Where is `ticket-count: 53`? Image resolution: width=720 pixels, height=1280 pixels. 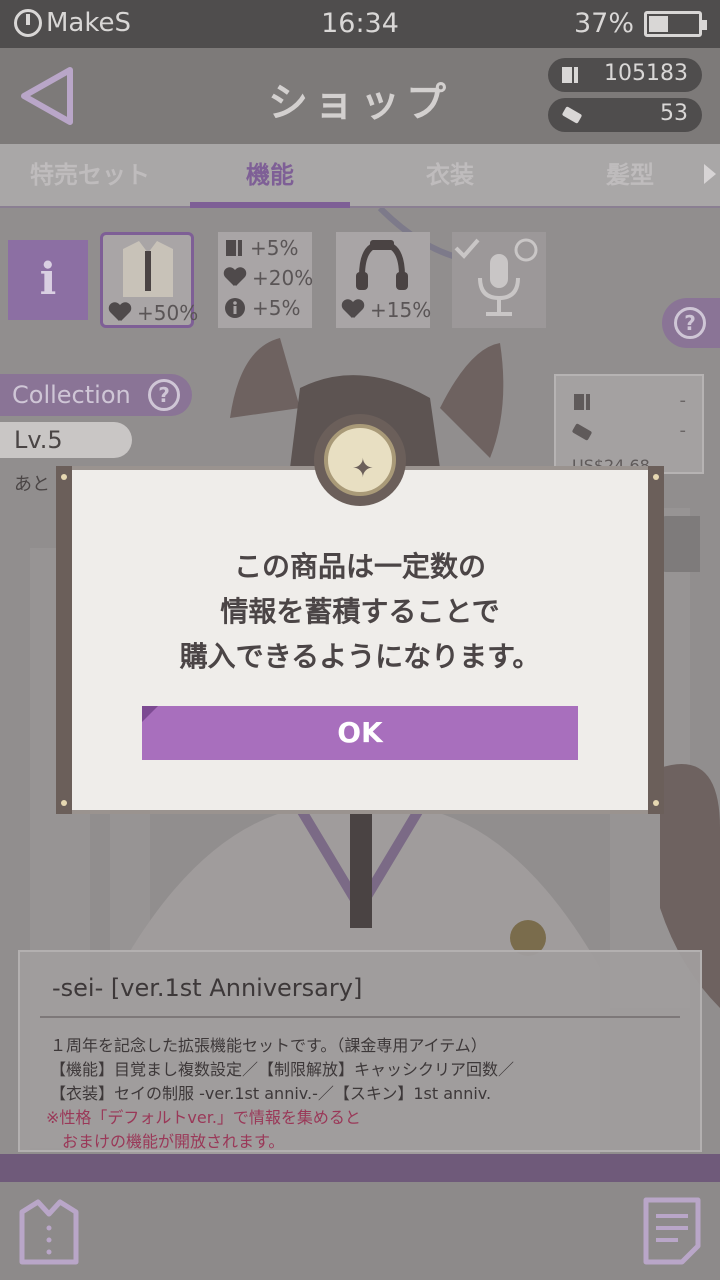 ticket-count: 53 is located at coordinates (674, 113).